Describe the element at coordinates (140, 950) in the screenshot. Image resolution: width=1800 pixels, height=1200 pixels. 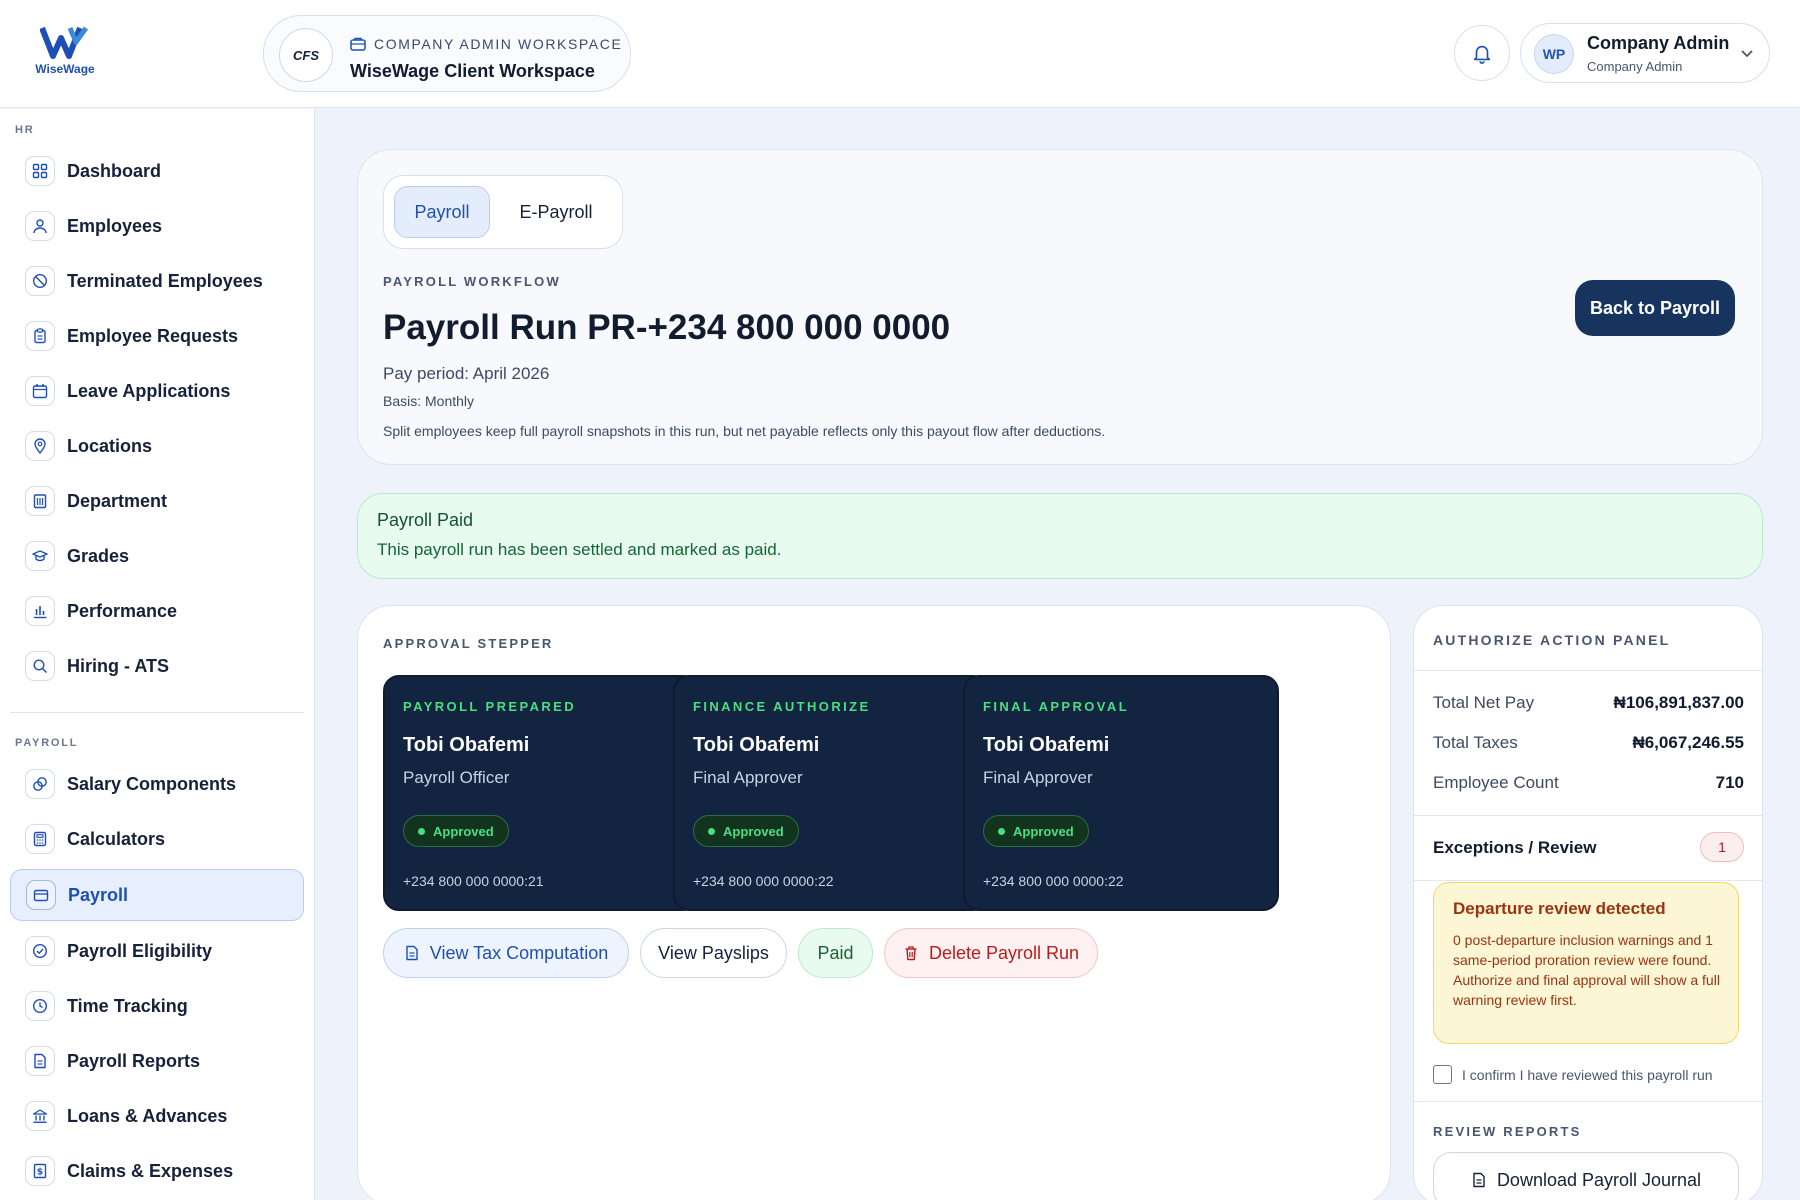
I see `sidebar-item-label: Payroll Eligibility` at that location.